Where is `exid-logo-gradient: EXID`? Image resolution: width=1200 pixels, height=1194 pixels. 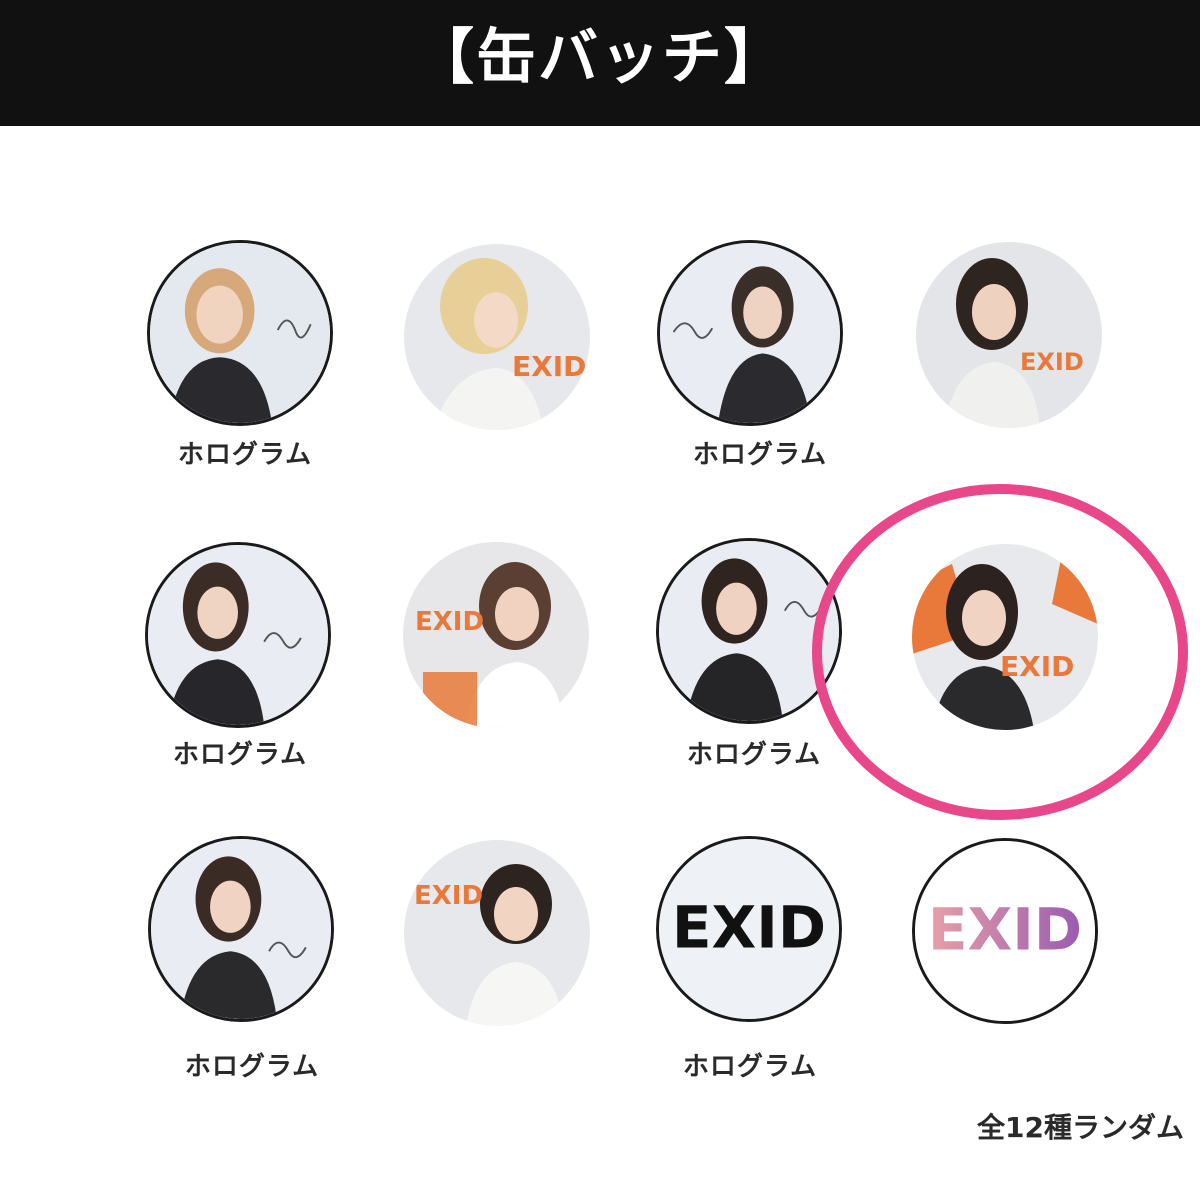
exid-logo-gradient: EXID is located at coordinates (1005, 931).